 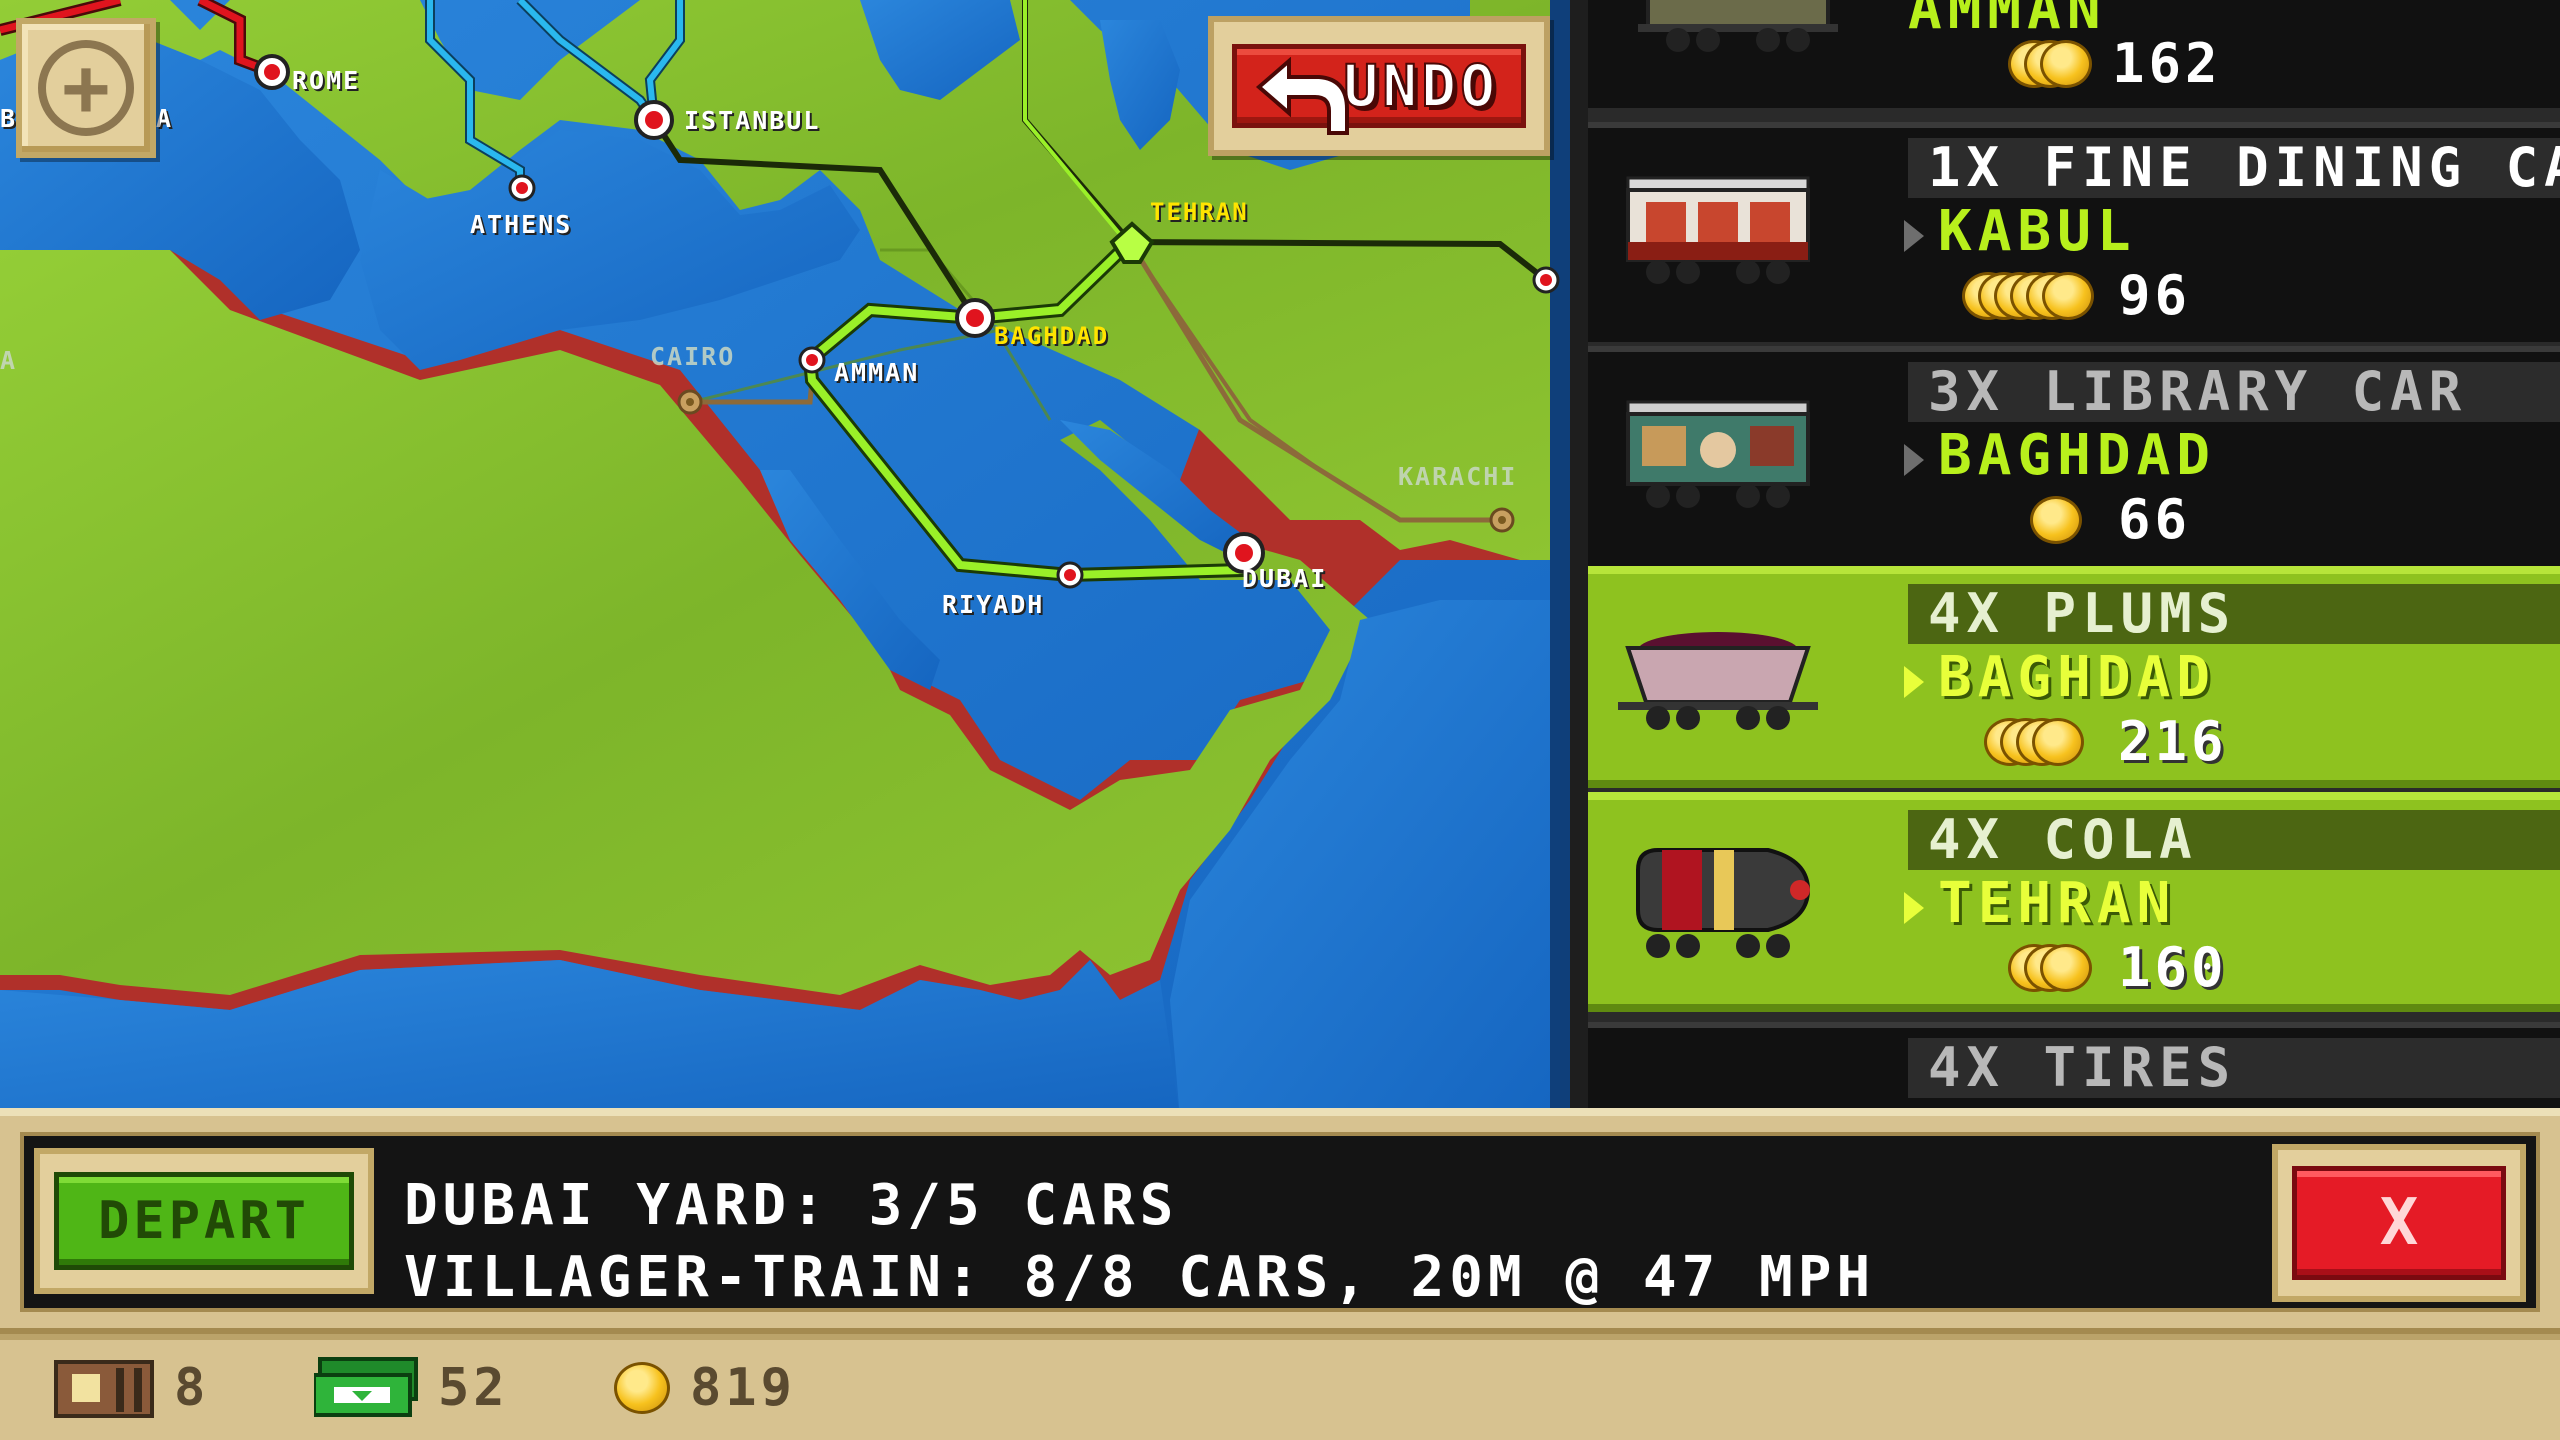 I want to click on city-label-dubai: DUBAI, so click(x=1285, y=578).